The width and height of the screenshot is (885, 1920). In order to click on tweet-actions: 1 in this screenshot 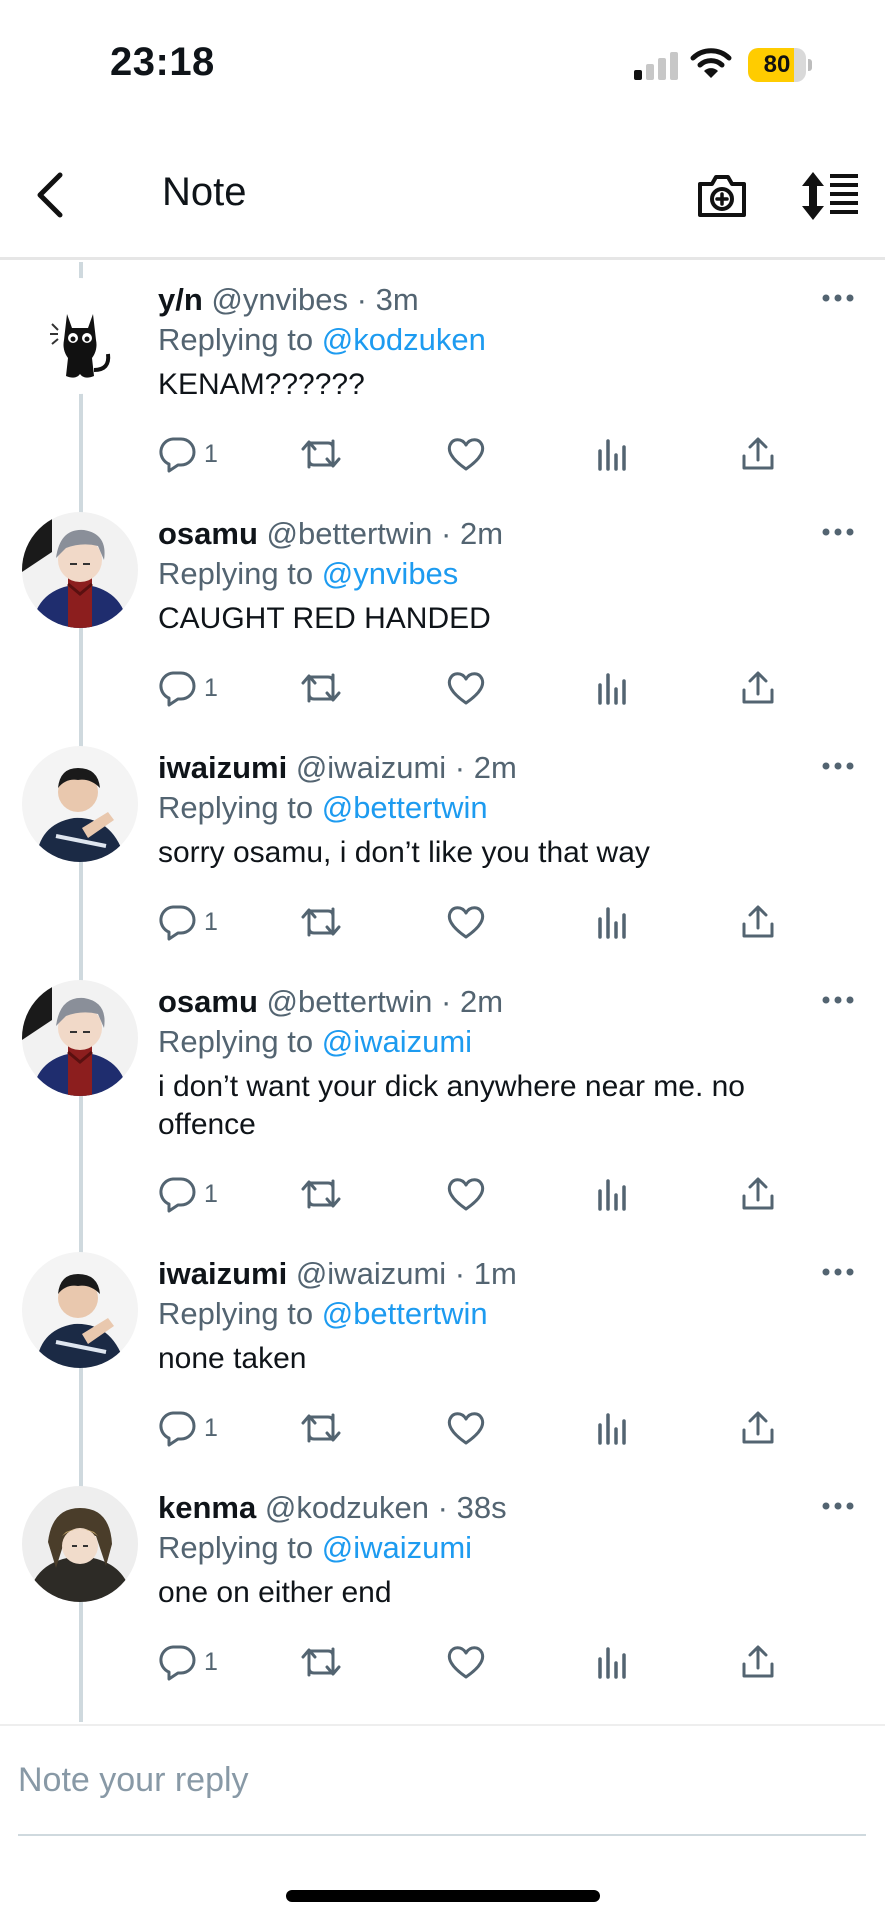, I will do `click(478, 454)`.